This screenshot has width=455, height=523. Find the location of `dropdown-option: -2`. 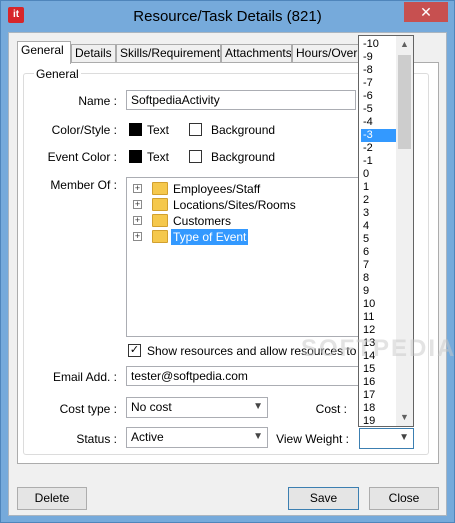

dropdown-option: -2 is located at coordinates (380, 148).